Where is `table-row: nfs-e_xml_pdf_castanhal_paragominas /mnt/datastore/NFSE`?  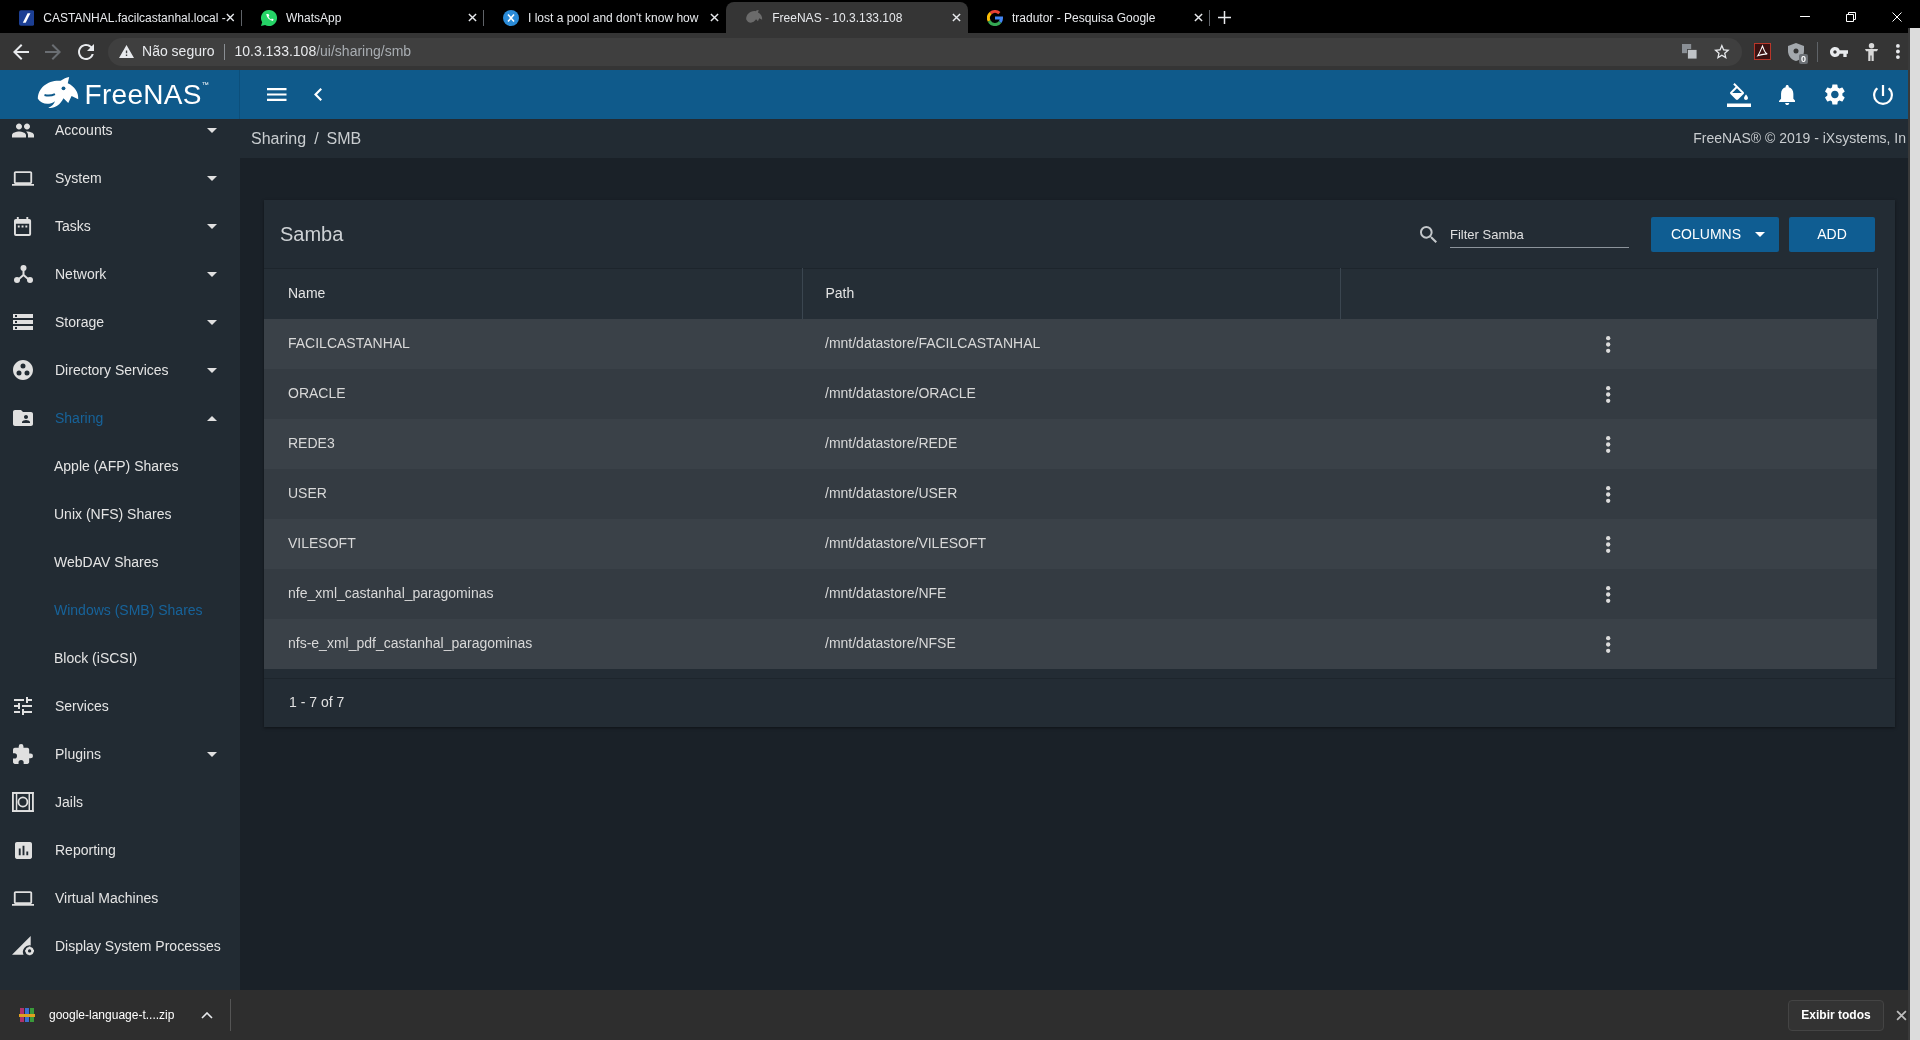
table-row: nfs-e_xml_pdf_castanhal_paragominas /mnt/datastore/NFSE is located at coordinates (1070, 643).